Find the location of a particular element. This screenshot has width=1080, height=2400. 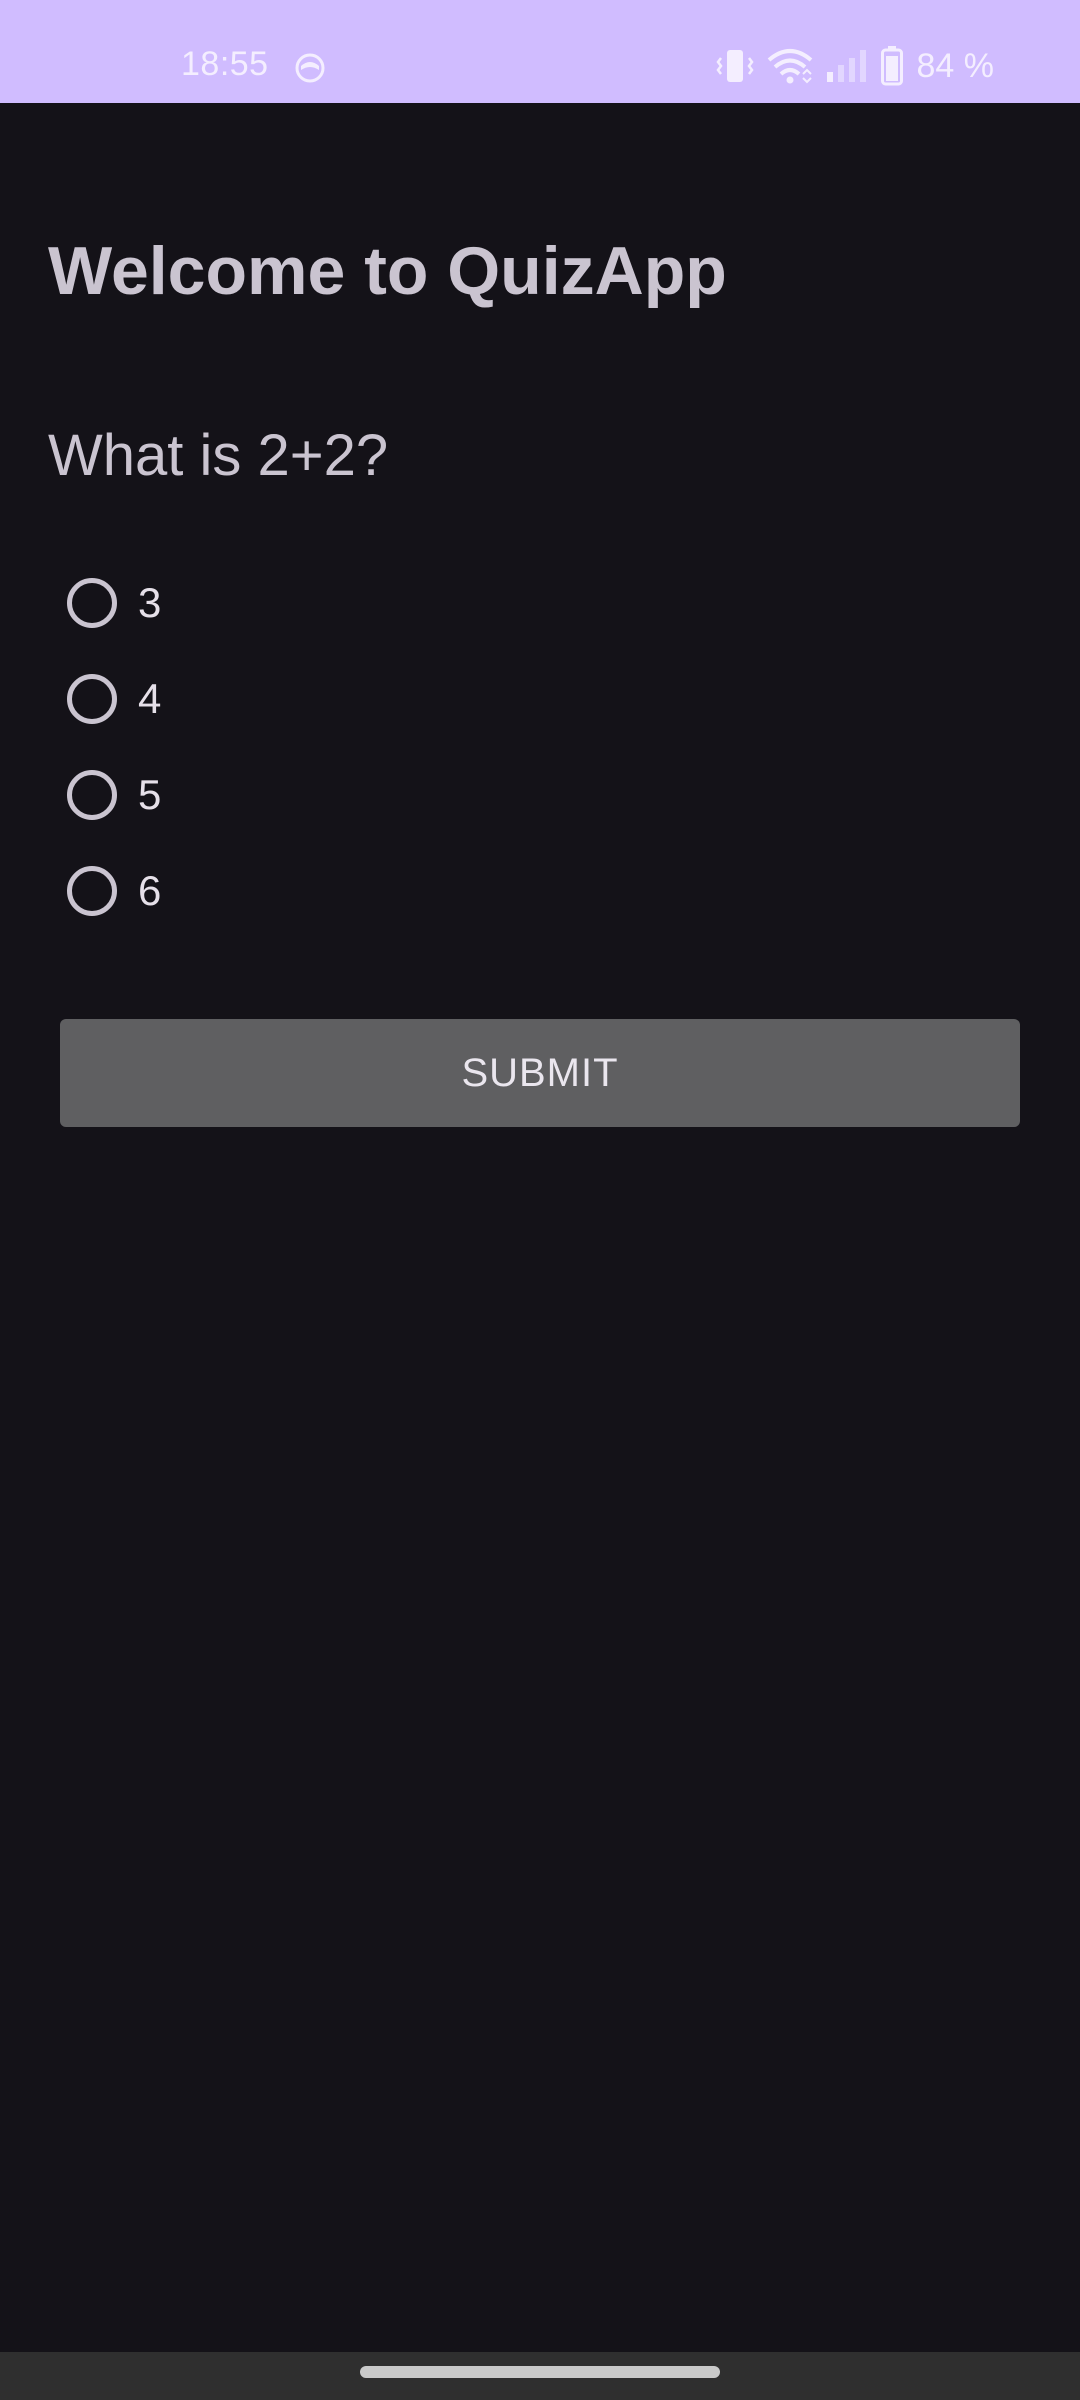

status-time: 18:55 is located at coordinates (225, 64).